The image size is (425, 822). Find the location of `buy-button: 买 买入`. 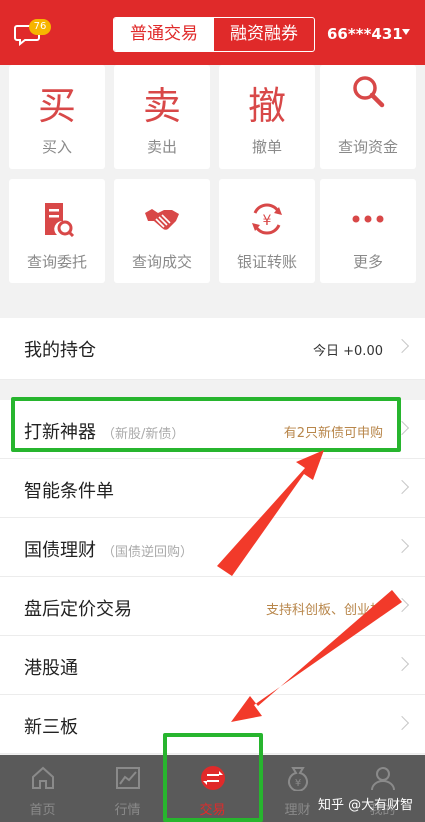

buy-button: 买 买入 is located at coordinates (57, 117).